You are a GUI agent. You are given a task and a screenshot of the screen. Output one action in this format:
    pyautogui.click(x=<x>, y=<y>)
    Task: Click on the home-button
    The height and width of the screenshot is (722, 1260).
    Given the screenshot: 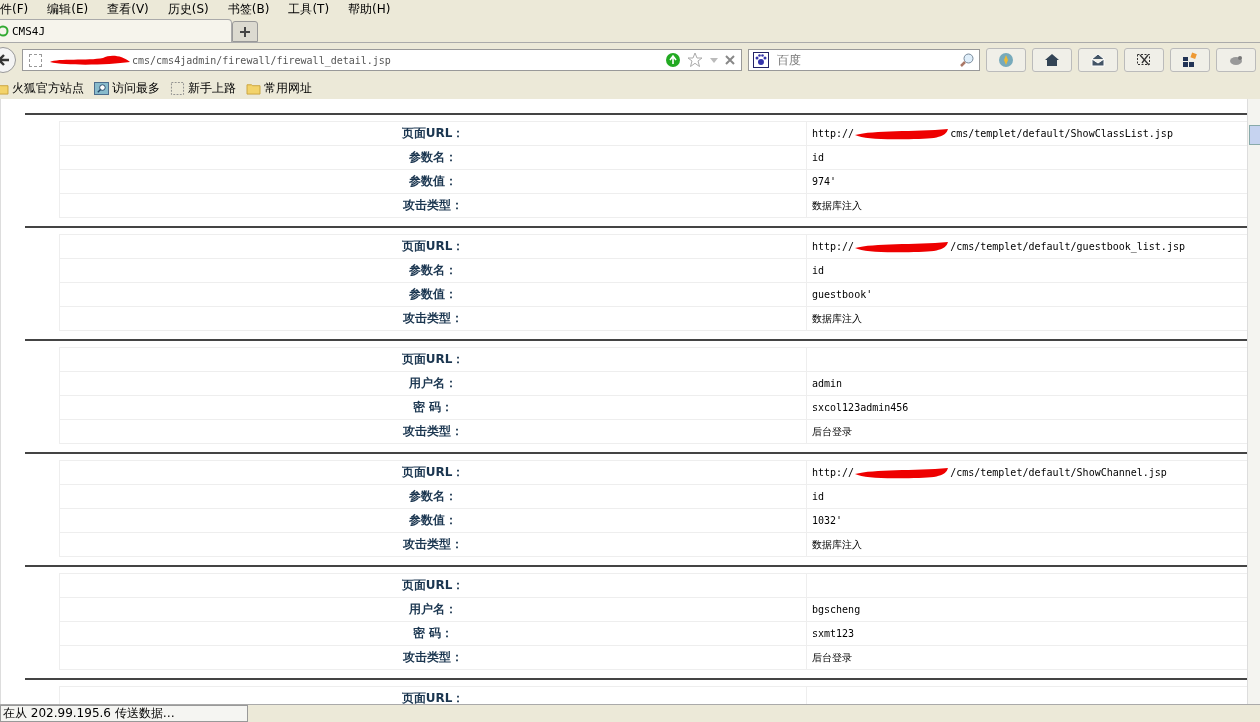 What is the action you would take?
    pyautogui.click(x=1052, y=60)
    